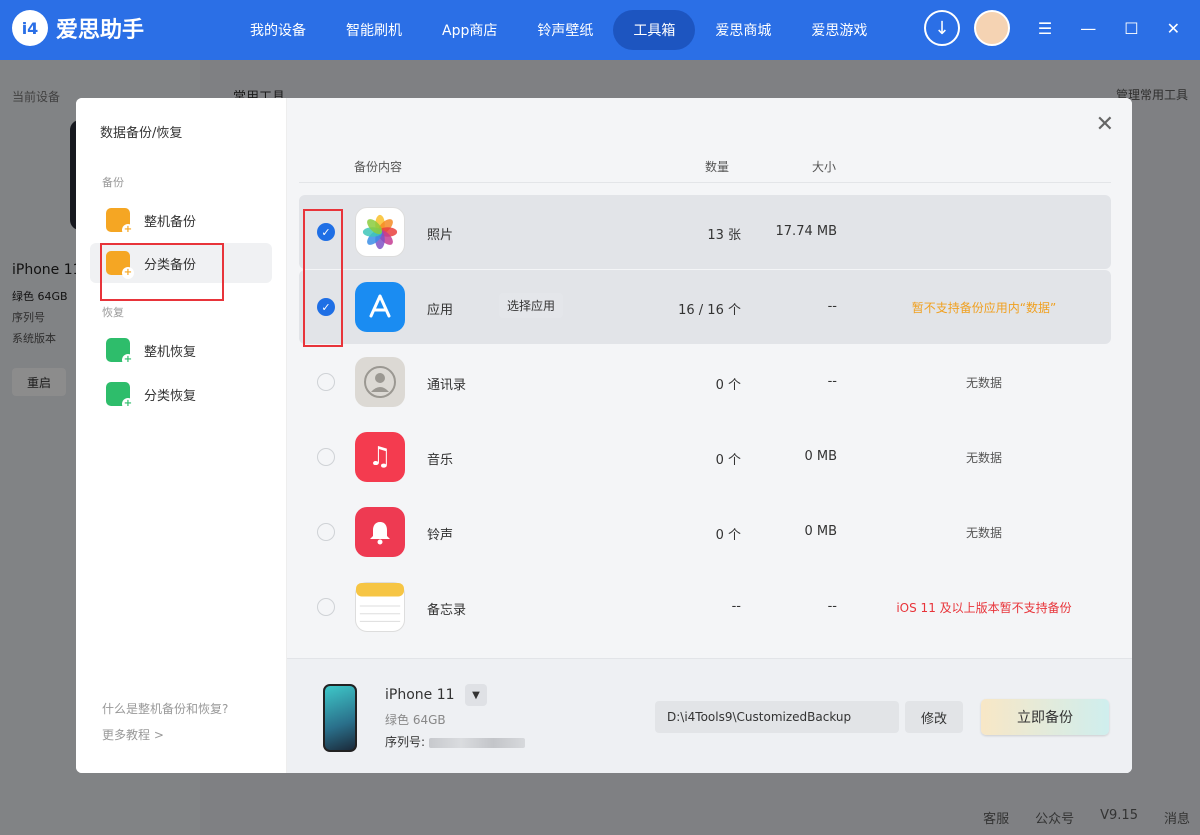 The image size is (1200, 835). I want to click on row-name: 音乐, so click(440, 460).